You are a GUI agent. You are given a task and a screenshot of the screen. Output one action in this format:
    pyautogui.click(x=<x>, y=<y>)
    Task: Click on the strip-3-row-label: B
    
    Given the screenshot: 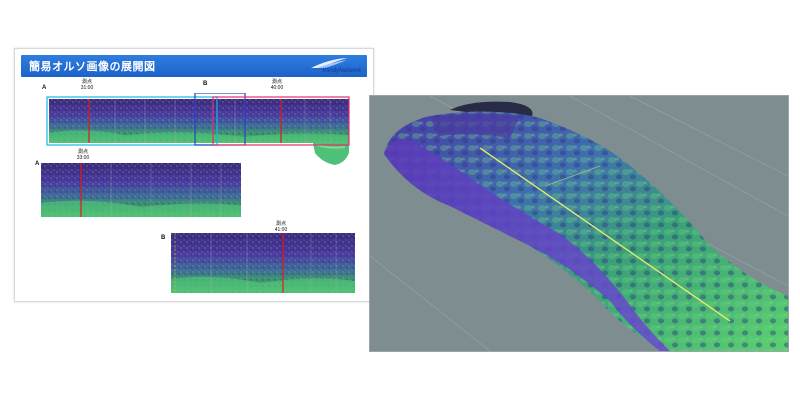 What is the action you would take?
    pyautogui.click(x=163, y=238)
    